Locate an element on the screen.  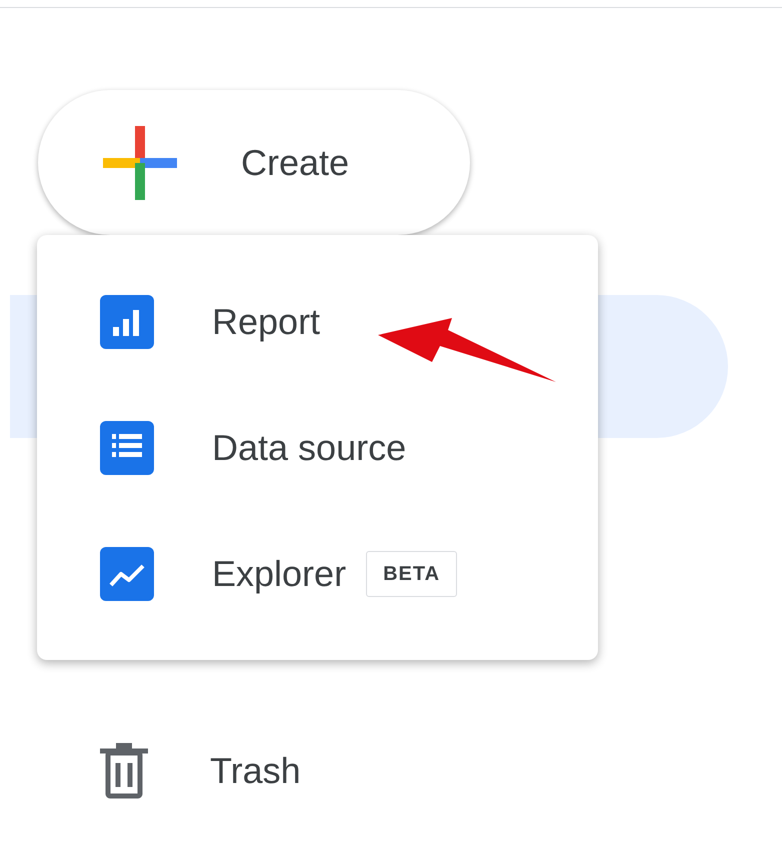
menu-item: Report is located at coordinates (317, 322).